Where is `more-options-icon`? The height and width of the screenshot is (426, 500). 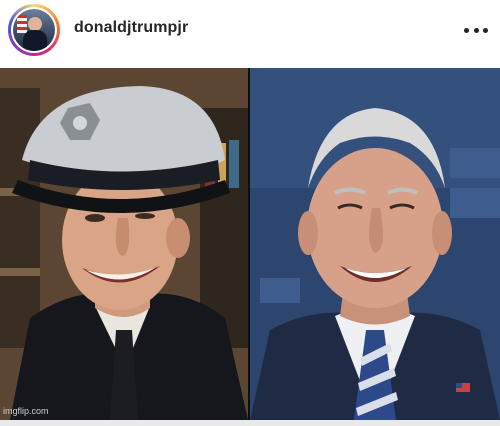
more-options-icon is located at coordinates (476, 30).